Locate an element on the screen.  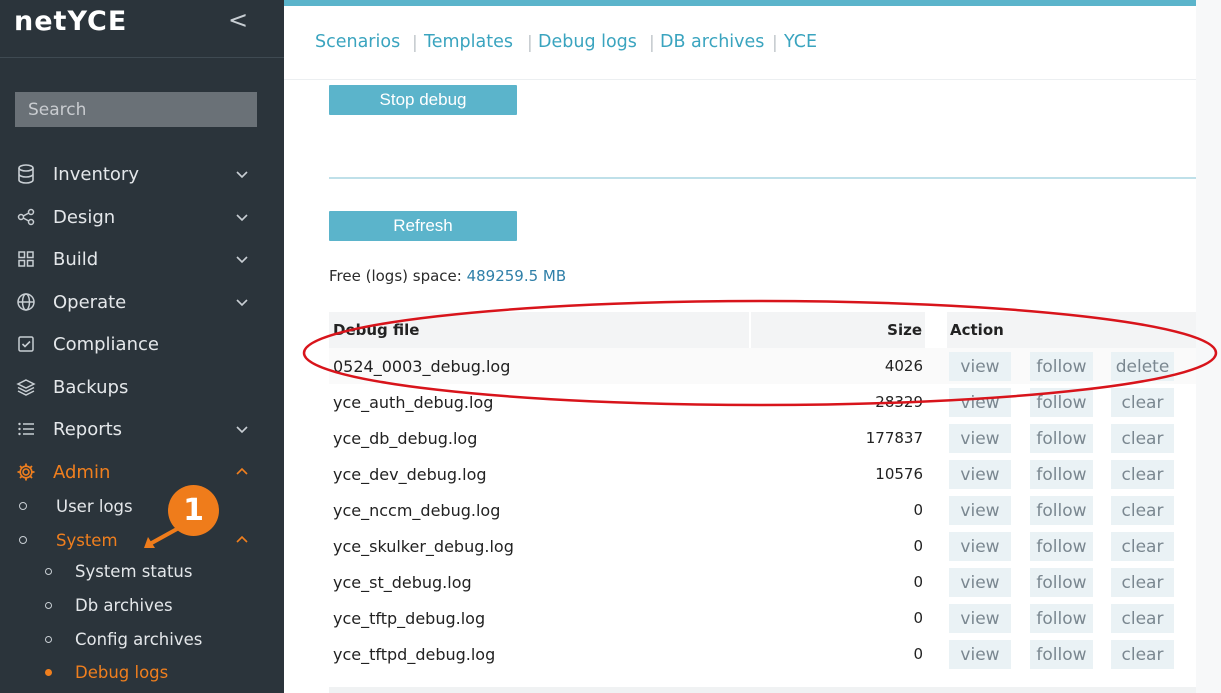
nav-item-inventory: Inventory is located at coordinates (142, 174).